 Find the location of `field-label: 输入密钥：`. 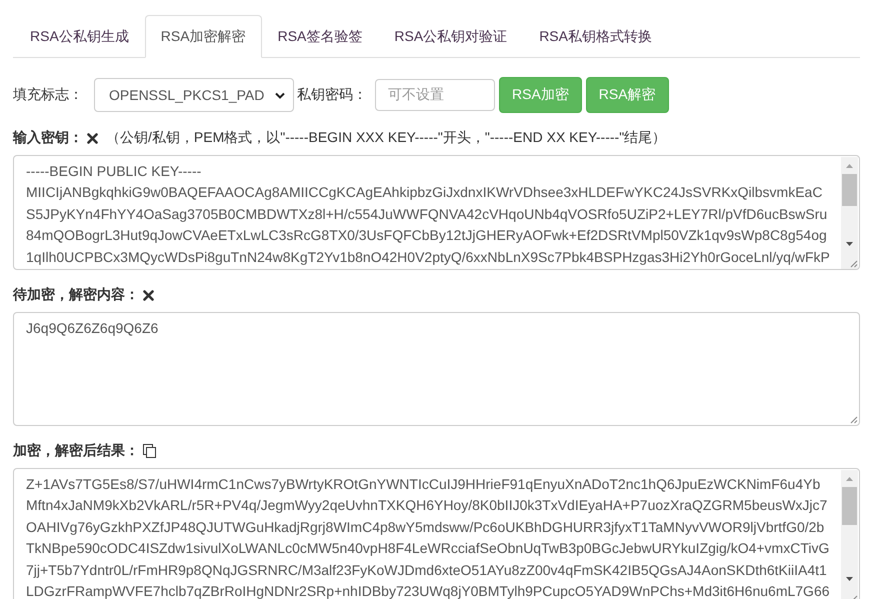

field-label: 输入密钥： is located at coordinates (48, 138).